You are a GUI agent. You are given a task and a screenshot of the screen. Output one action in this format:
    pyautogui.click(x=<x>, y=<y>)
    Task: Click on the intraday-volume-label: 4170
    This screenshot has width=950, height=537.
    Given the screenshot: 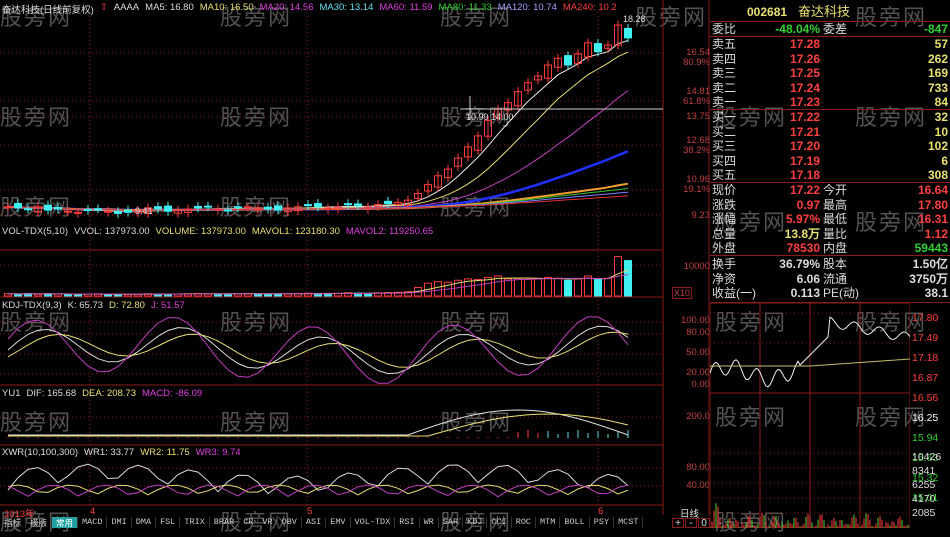 What is the action you would take?
    pyautogui.click(x=924, y=499)
    